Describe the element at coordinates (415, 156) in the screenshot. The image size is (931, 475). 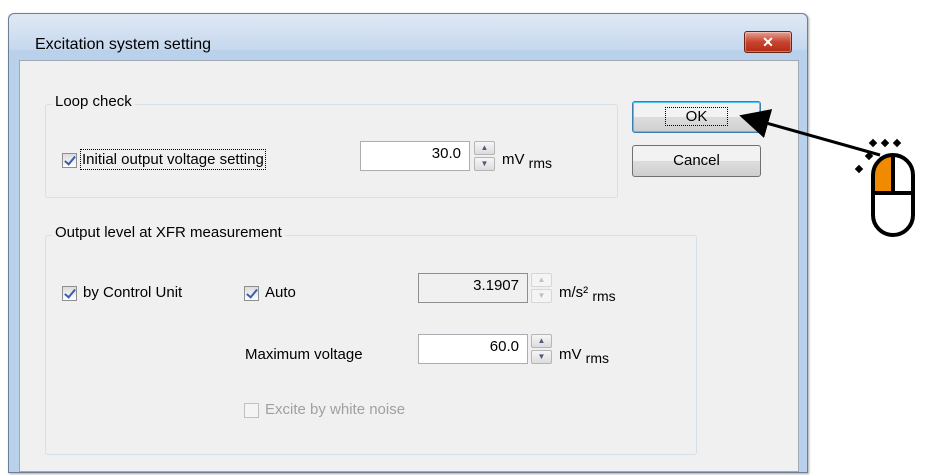
I see `initial-output-voltage-input: 30.0` at that location.